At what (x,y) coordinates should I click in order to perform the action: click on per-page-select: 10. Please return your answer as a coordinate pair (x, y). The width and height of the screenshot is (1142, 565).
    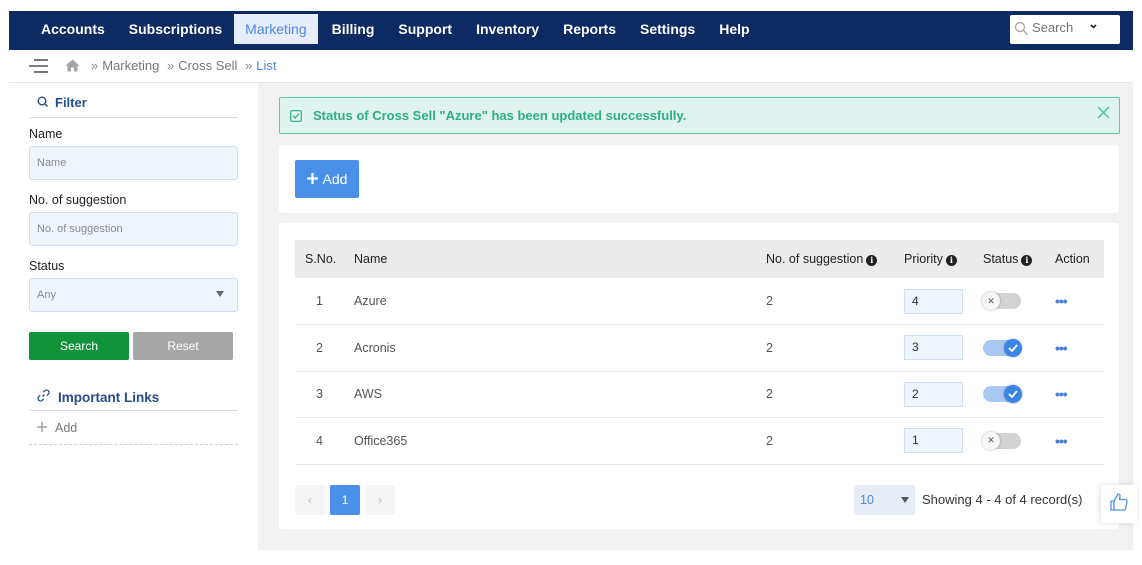
    Looking at the image, I should click on (884, 500).